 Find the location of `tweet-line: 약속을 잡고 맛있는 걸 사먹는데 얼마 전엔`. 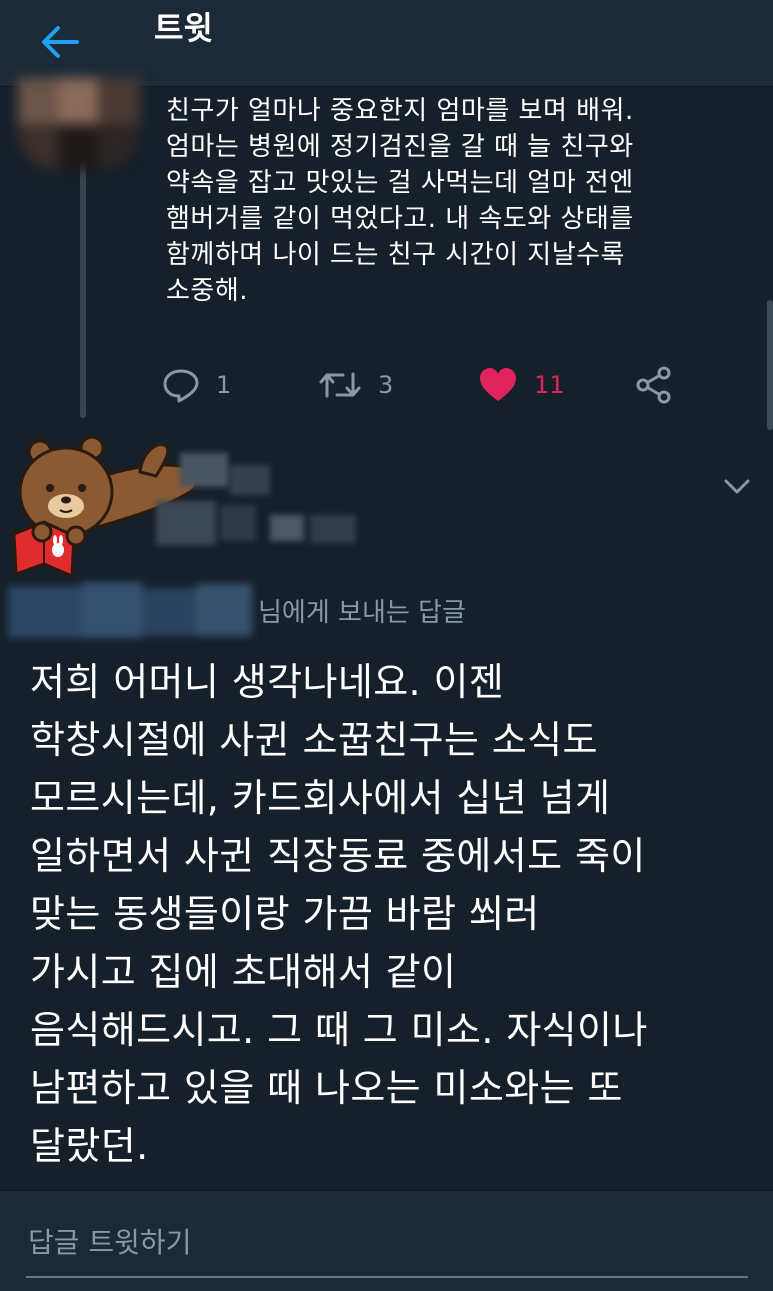

tweet-line: 약속을 잡고 맛있는 걸 사먹는데 얼마 전엔 is located at coordinates (400, 183).